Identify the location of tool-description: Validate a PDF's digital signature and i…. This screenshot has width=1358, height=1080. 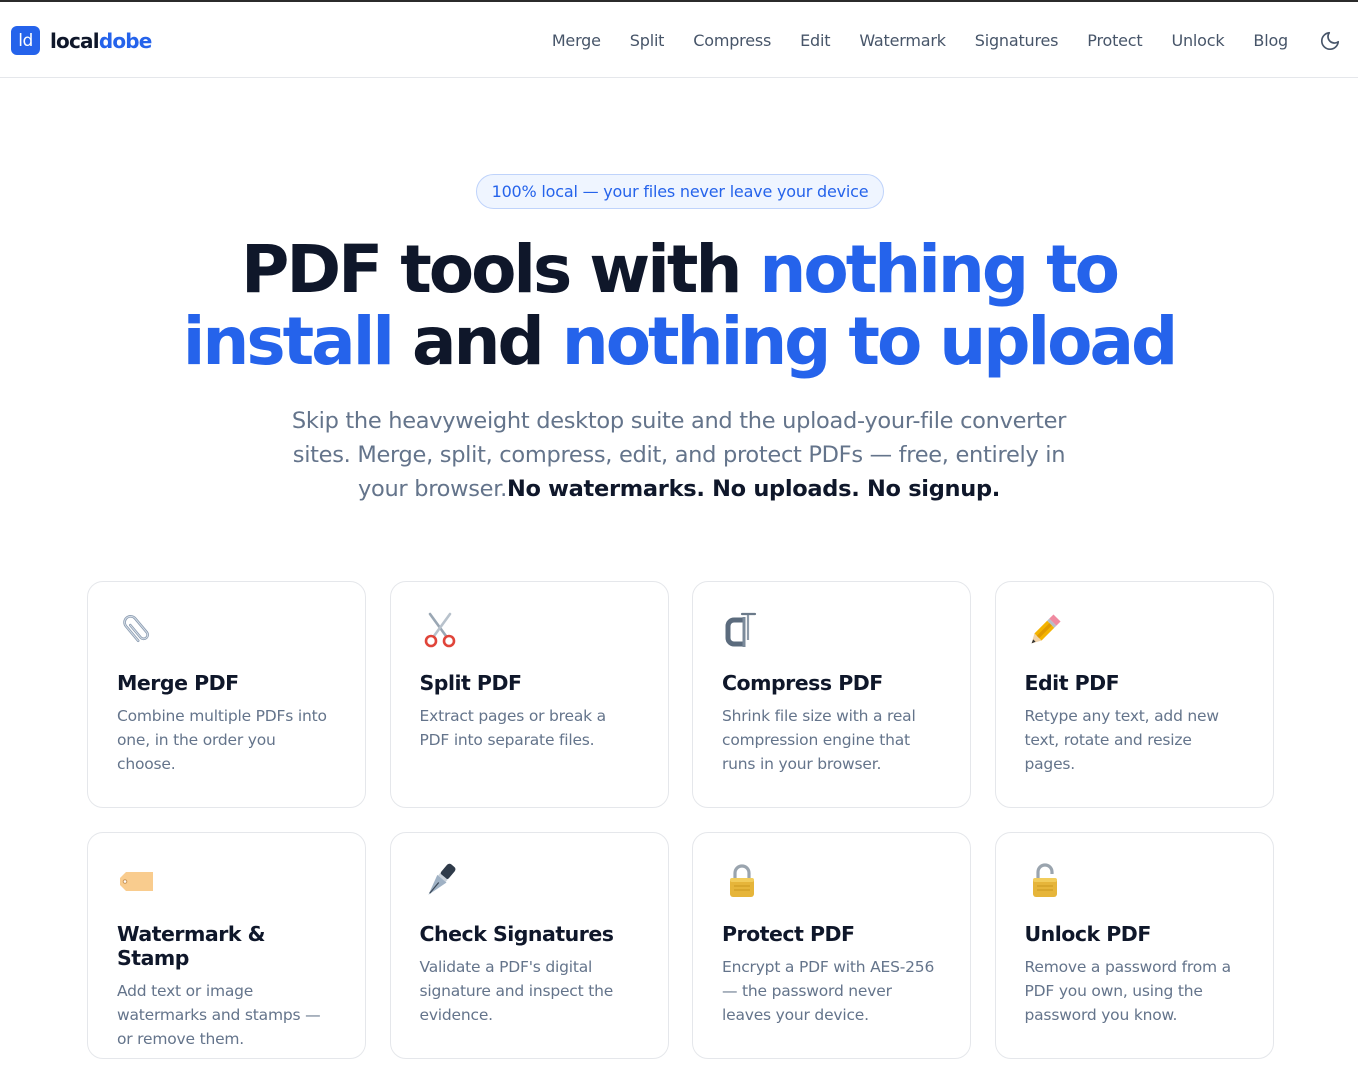
(516, 991).